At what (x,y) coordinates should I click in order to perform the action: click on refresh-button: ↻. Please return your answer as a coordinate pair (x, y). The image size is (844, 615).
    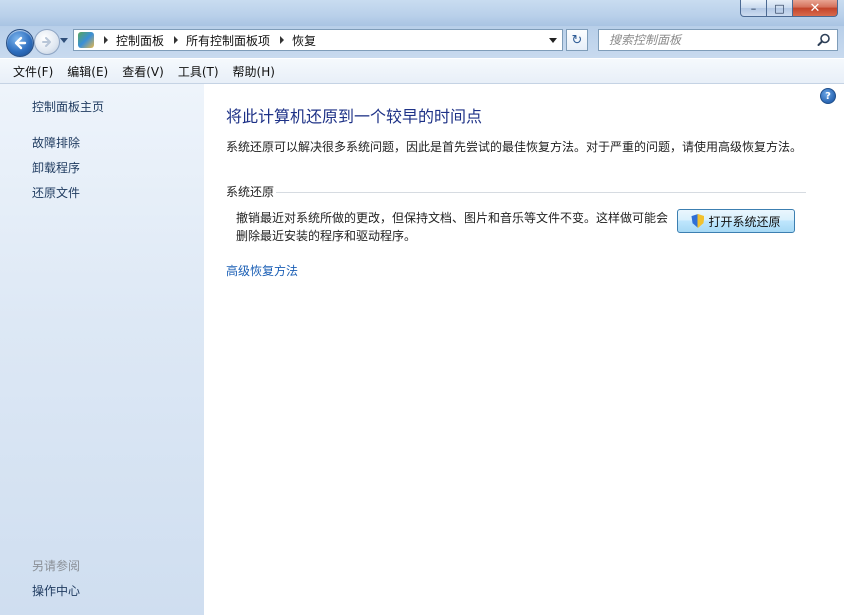
    Looking at the image, I should click on (577, 40).